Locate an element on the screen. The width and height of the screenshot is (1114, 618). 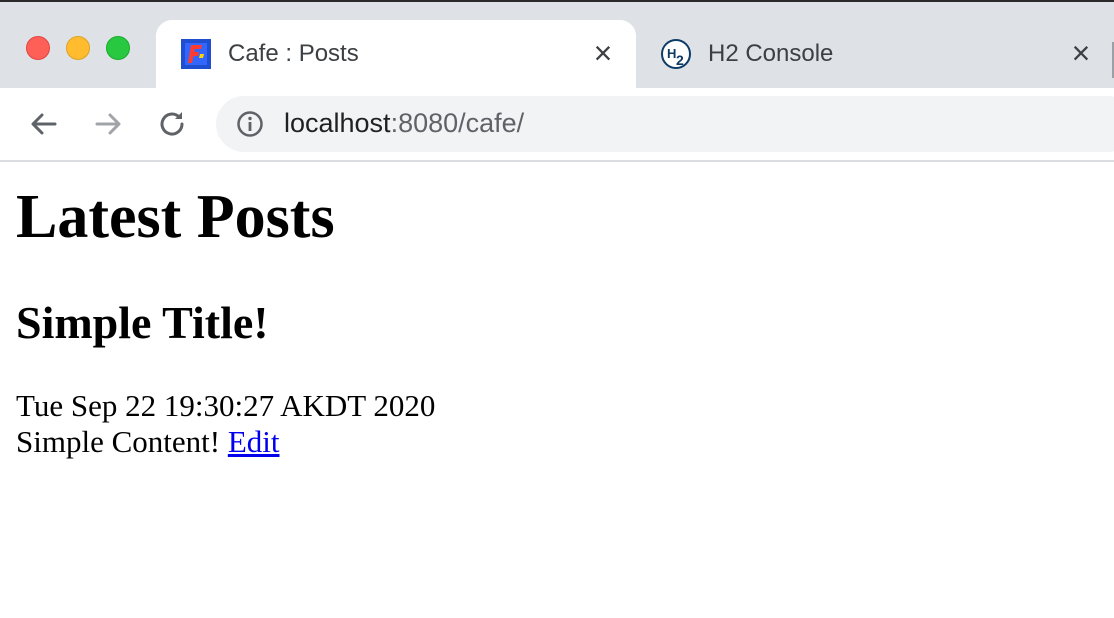
arrow-left-icon is located at coordinates (44, 124).